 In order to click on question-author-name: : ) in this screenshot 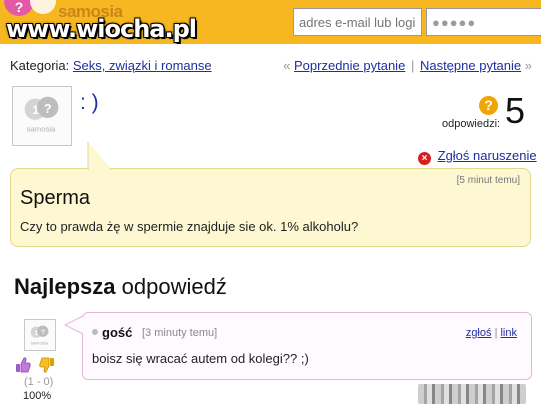, I will do `click(89, 103)`.